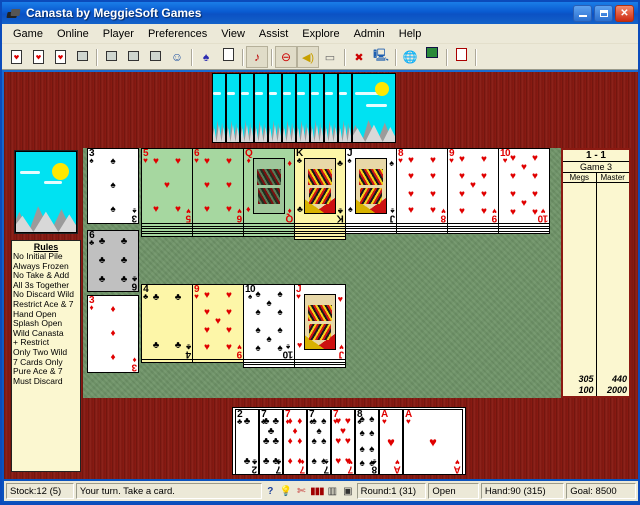 The width and height of the screenshot is (640, 505). What do you see at coordinates (453, 491) in the screenshot?
I see `open-status: Open` at bounding box center [453, 491].